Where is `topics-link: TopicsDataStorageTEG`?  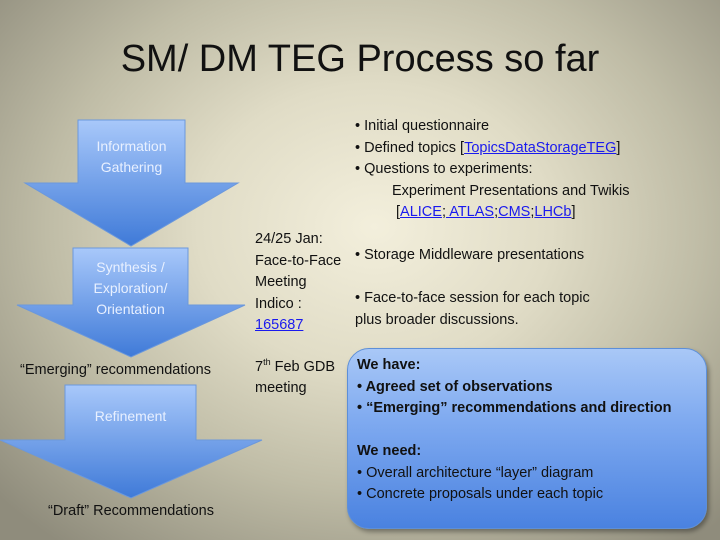 topics-link: TopicsDataStorageTEG is located at coordinates (540, 148).